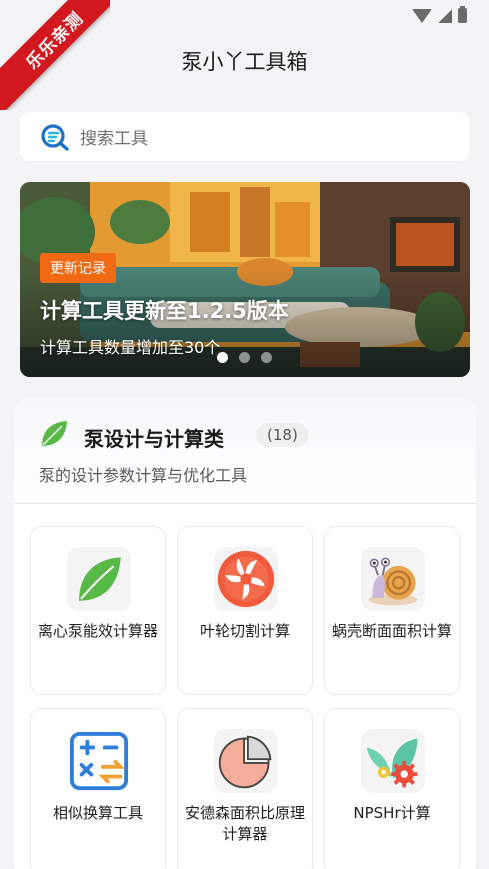  What do you see at coordinates (143, 475) in the screenshot?
I see `category-description: 泵的设计参数计算与优化工具` at bounding box center [143, 475].